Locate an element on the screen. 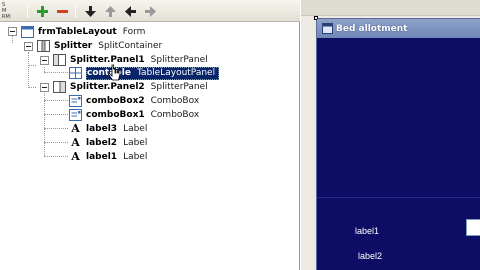 Image resolution: width=480 pixels, height=270 pixels. form-label-2: label2 is located at coordinates (370, 256).